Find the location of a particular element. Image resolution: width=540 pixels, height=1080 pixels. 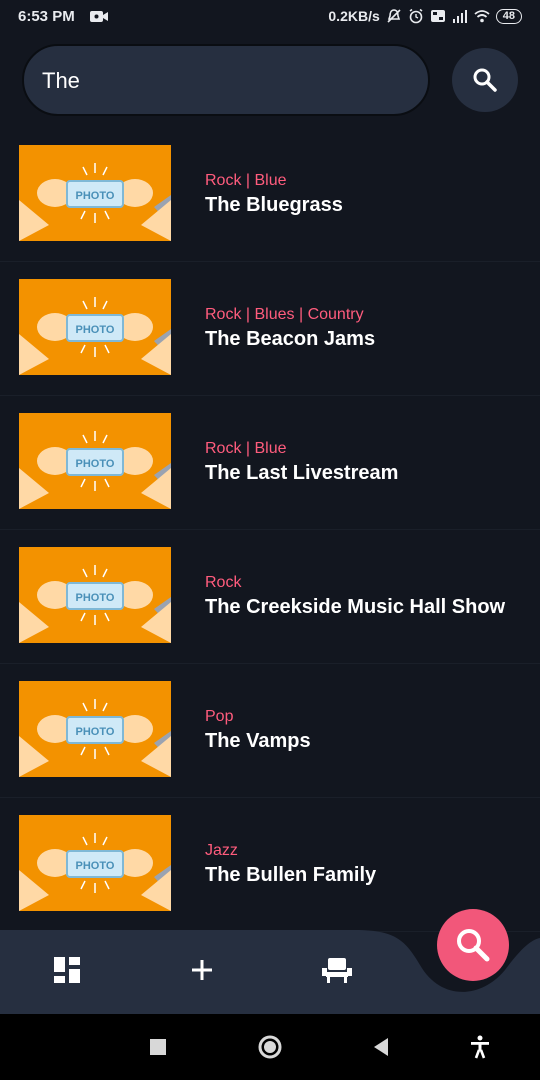

add-icon is located at coordinates (202, 970).